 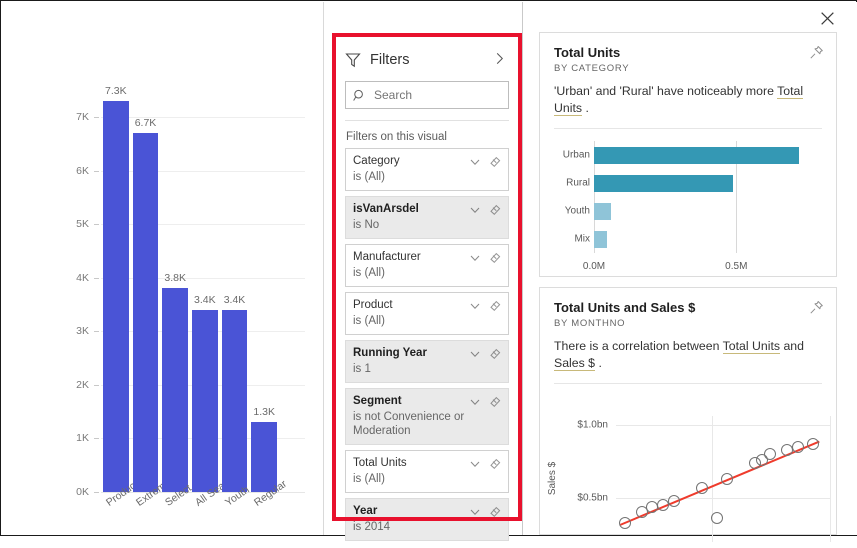 What do you see at coordinates (82, 438) in the screenshot?
I see `y-axis-label: 1K` at bounding box center [82, 438].